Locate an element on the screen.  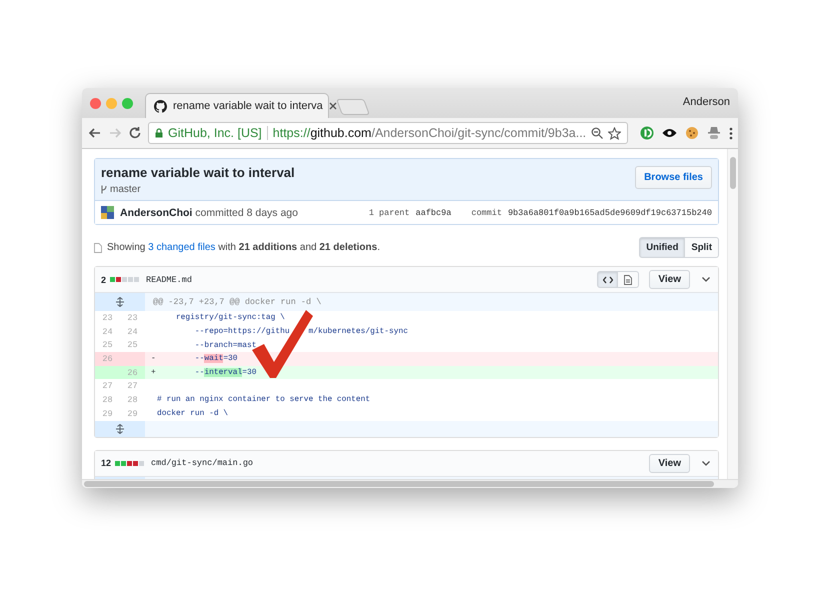
diff-mode-button: Unified is located at coordinates (662, 247).